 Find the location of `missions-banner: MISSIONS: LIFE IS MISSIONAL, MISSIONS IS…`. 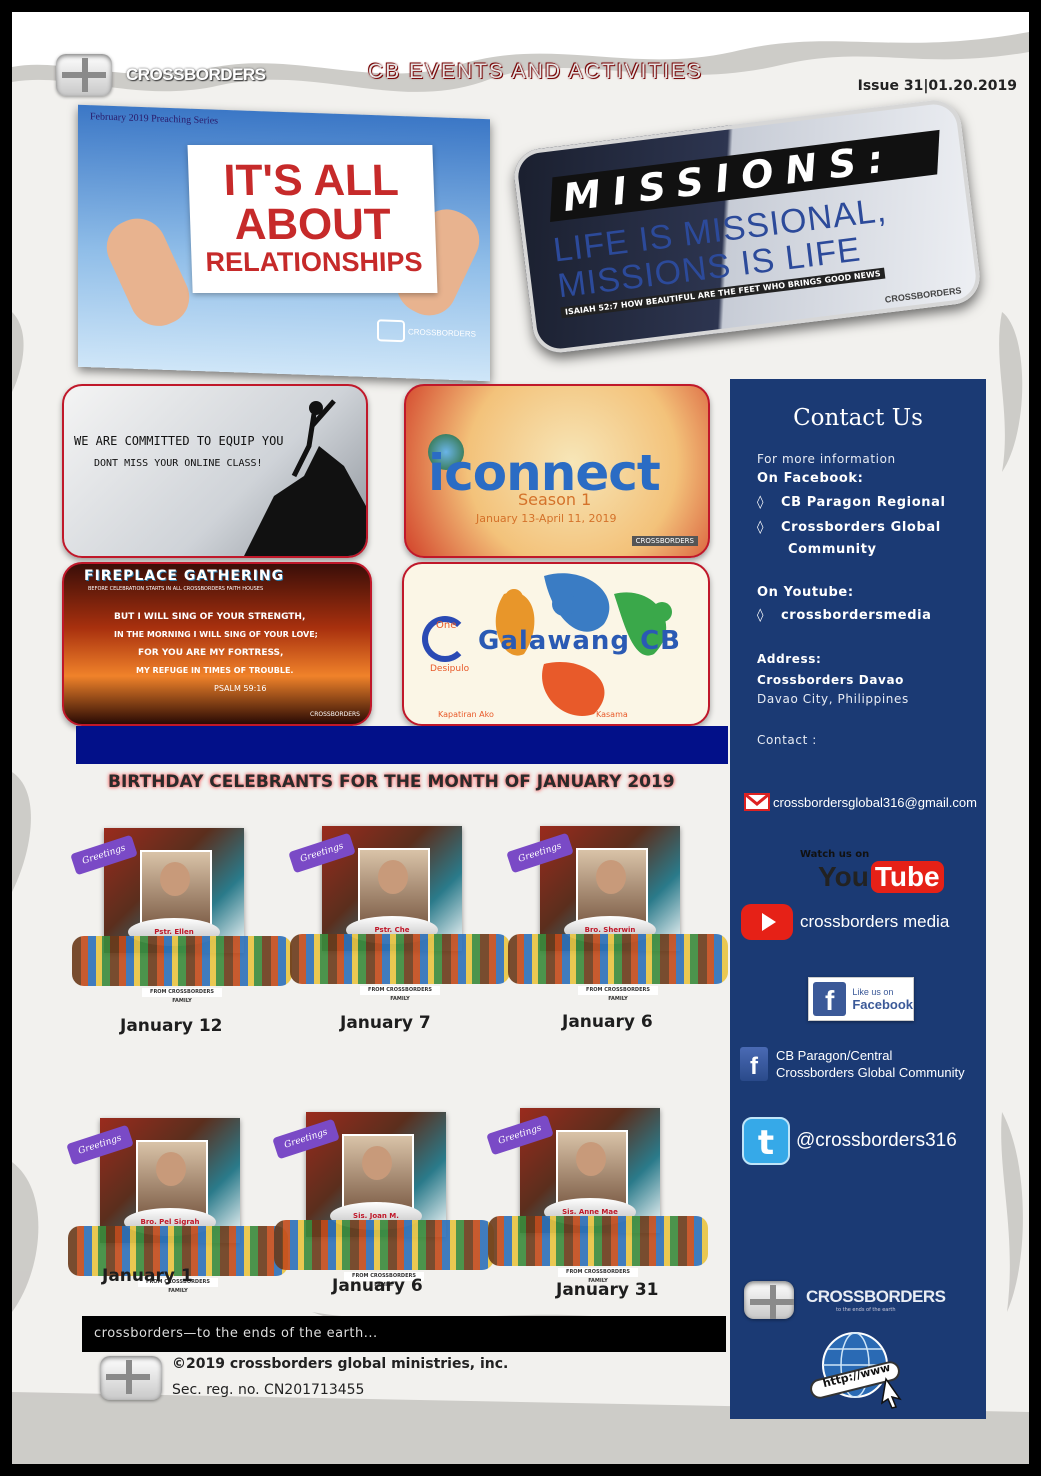

missions-banner: MISSIONS: LIFE IS MISSIONAL, MISSIONS IS… is located at coordinates (747, 226).